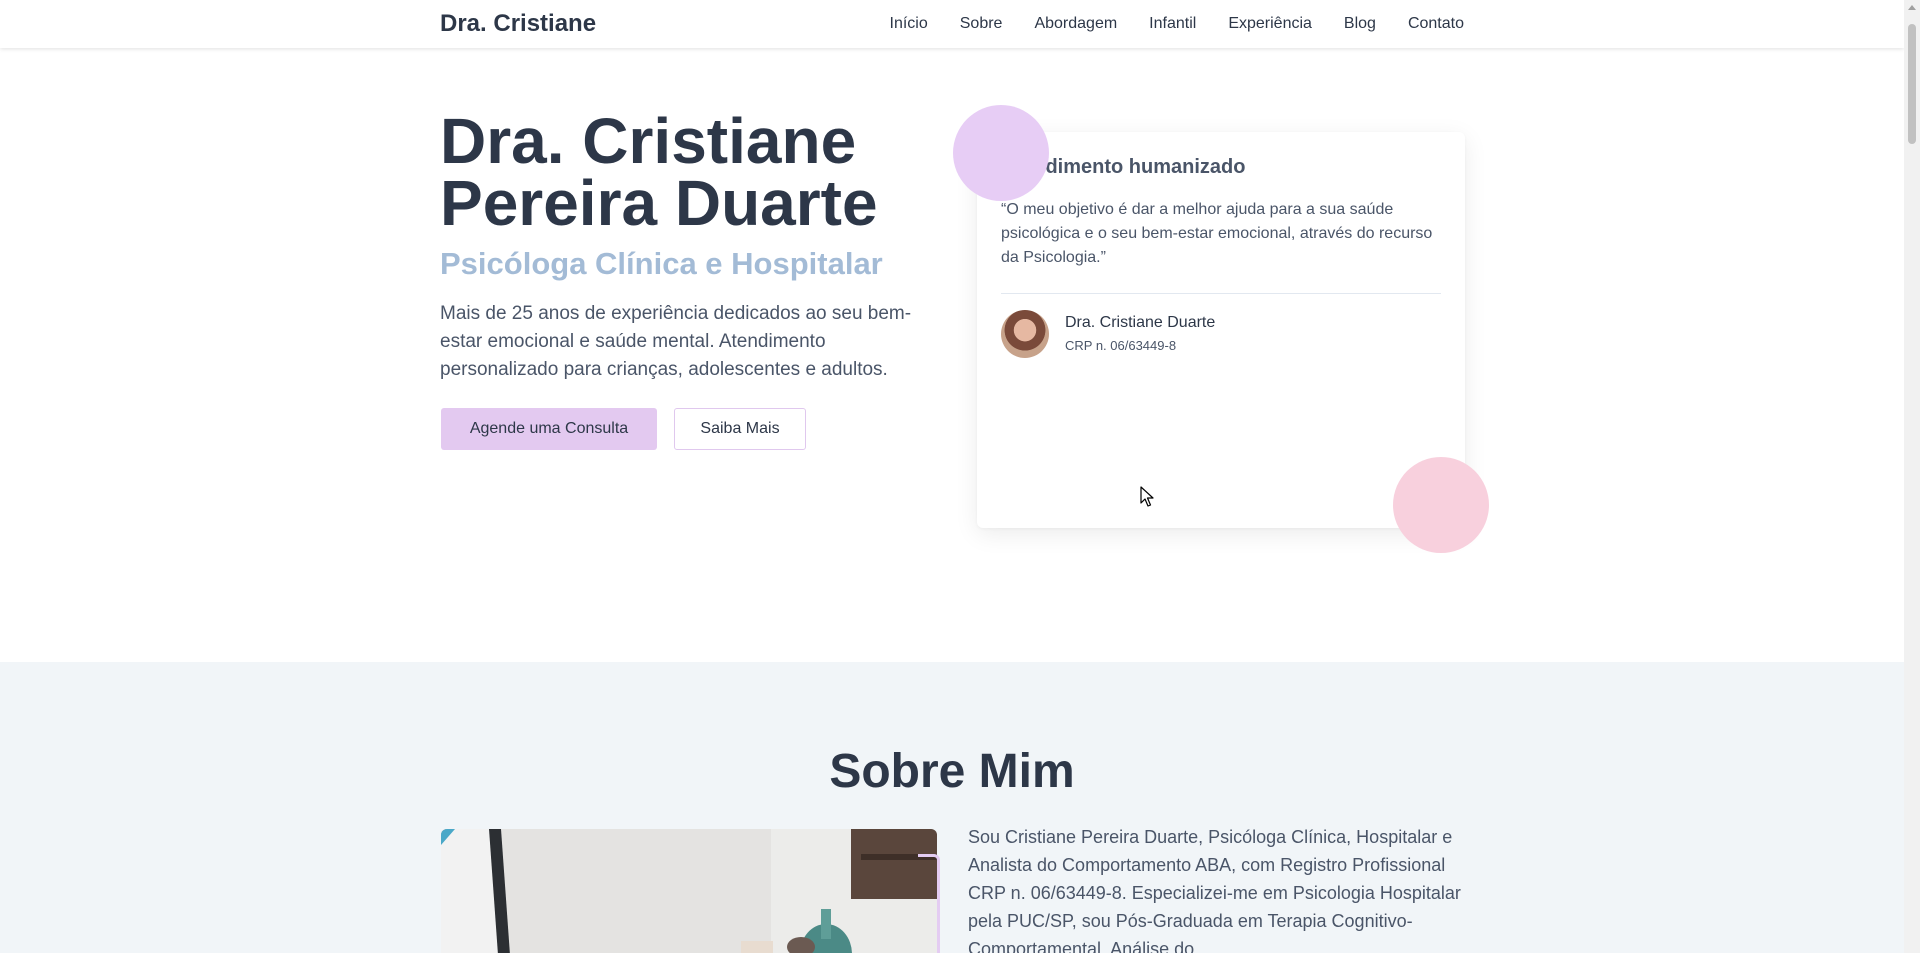 The height and width of the screenshot is (953, 1920). I want to click on nav-link-inicio: Início, so click(909, 24).